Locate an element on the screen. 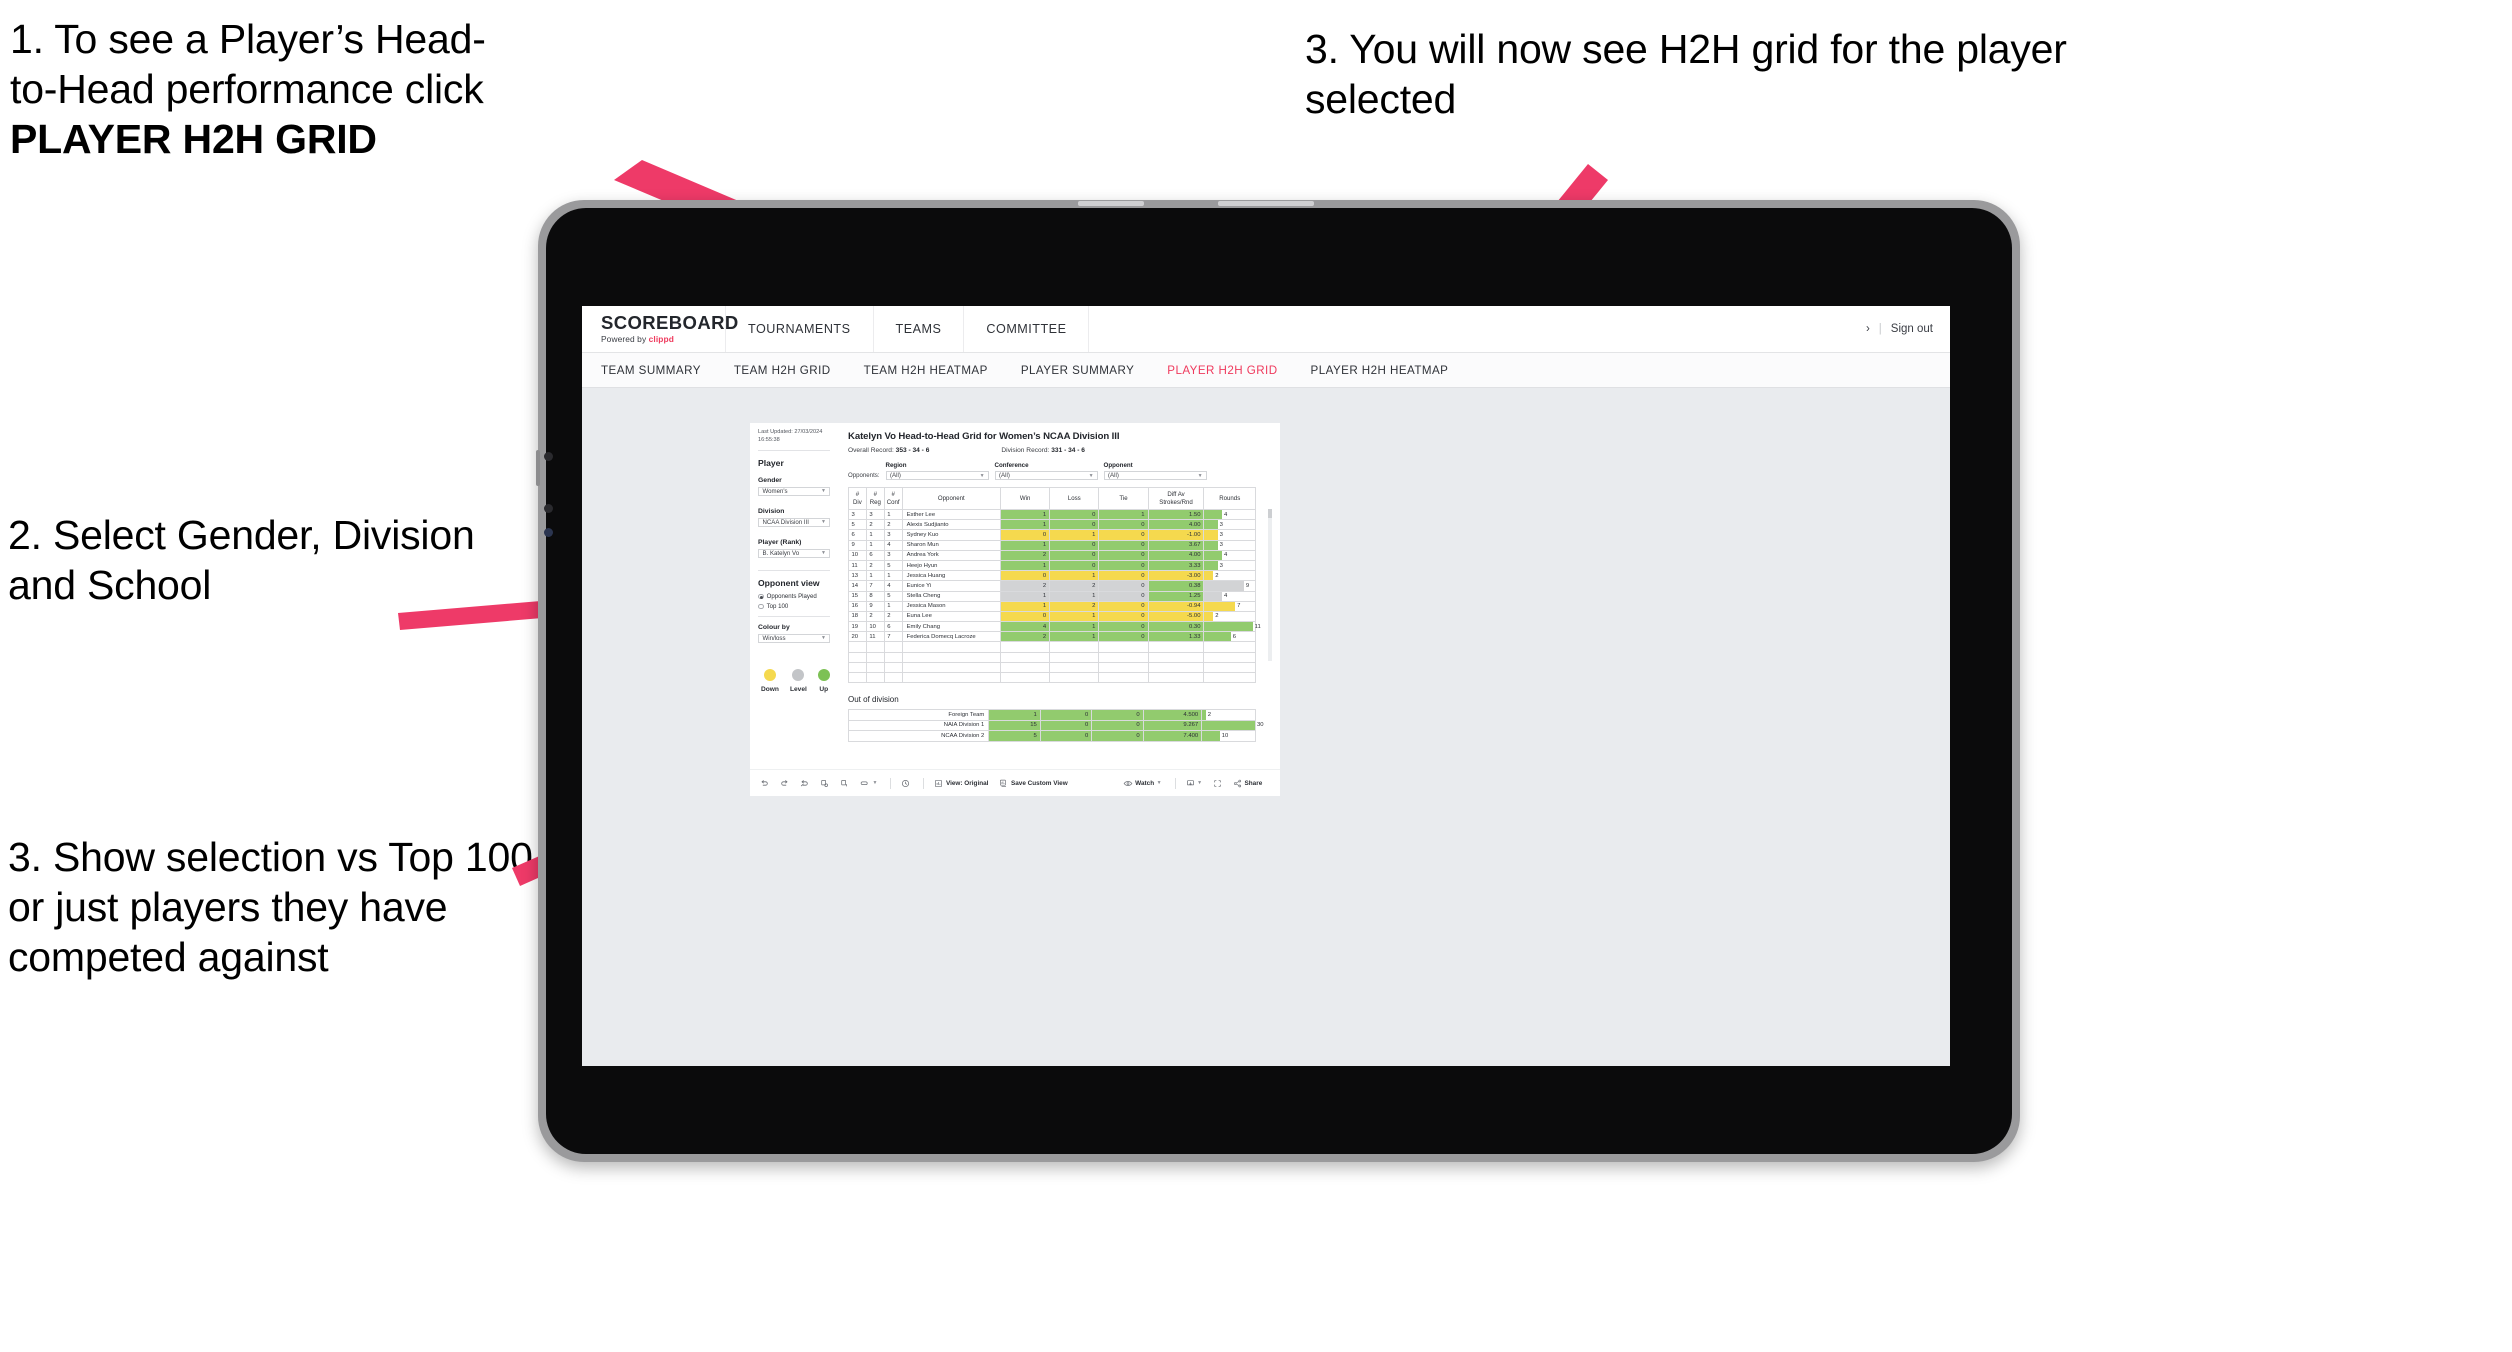 The width and height of the screenshot is (2512, 1352). cell-reg: 1 is located at coordinates (875, 576).